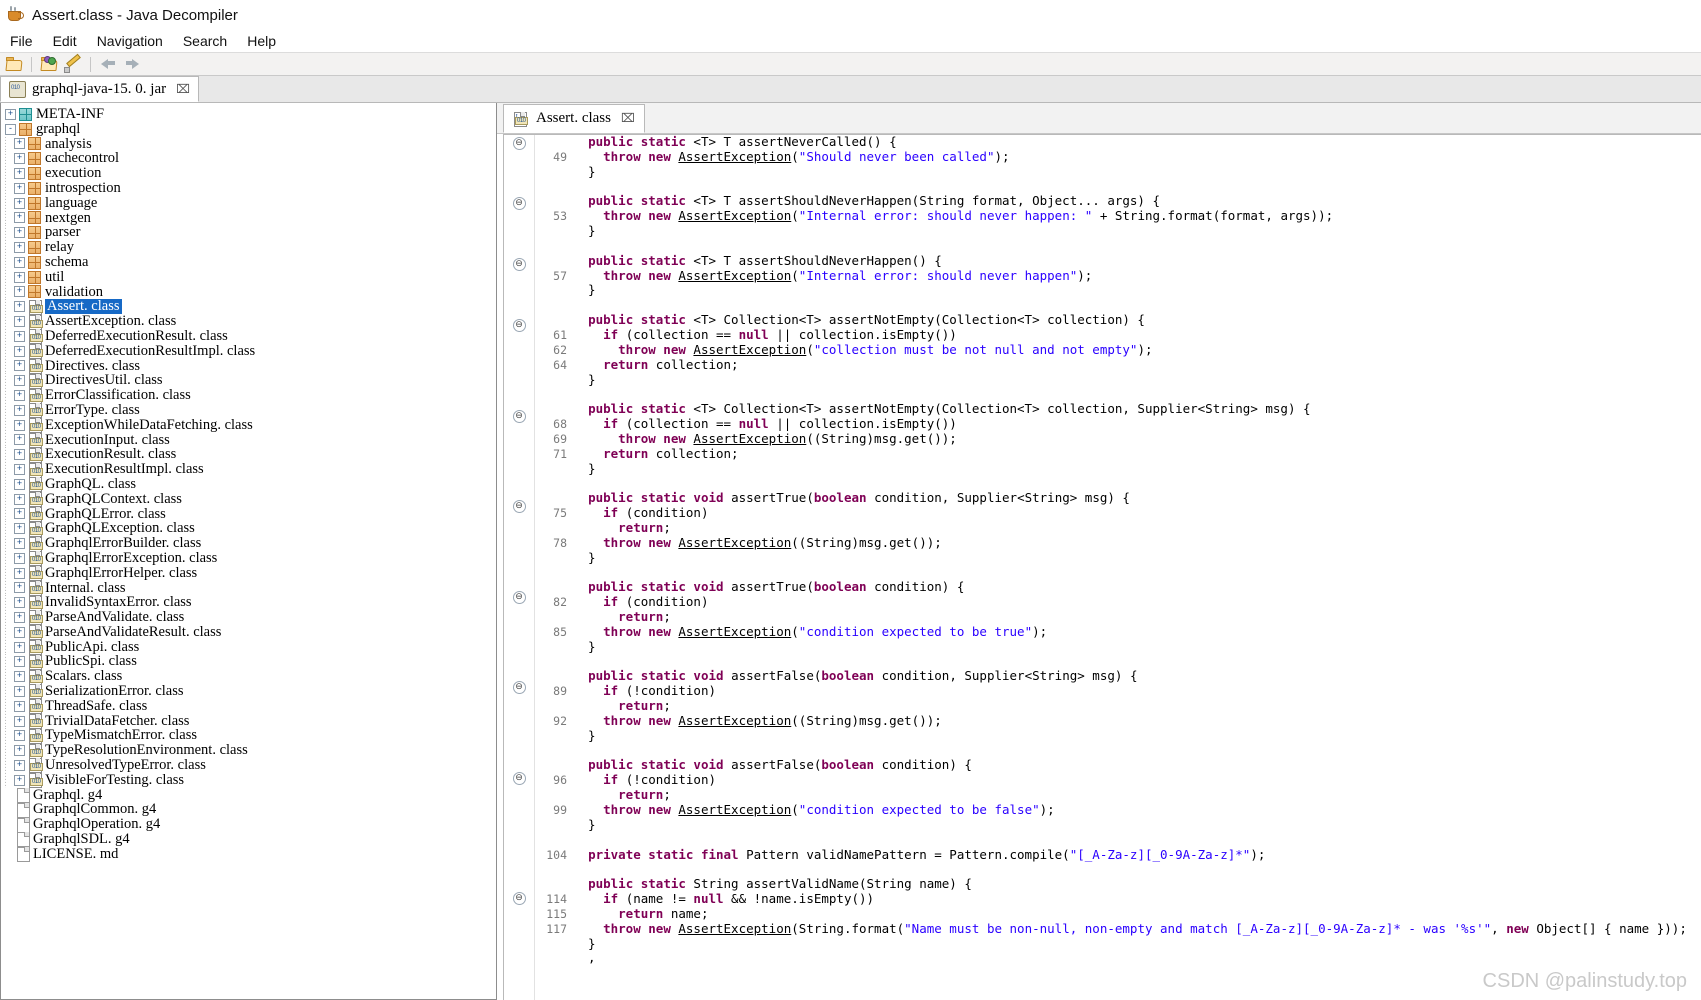  What do you see at coordinates (250, 855) in the screenshot?
I see `tree-item: LICENSE. md` at bounding box center [250, 855].